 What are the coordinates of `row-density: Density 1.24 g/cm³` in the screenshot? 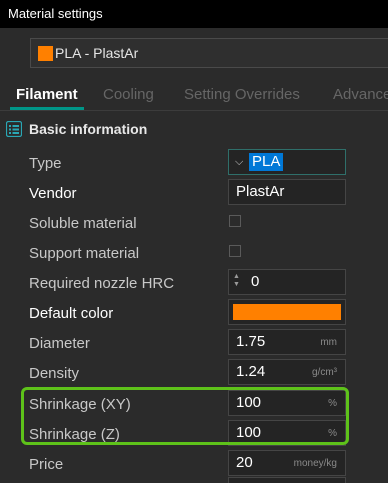 It's located at (194, 374).